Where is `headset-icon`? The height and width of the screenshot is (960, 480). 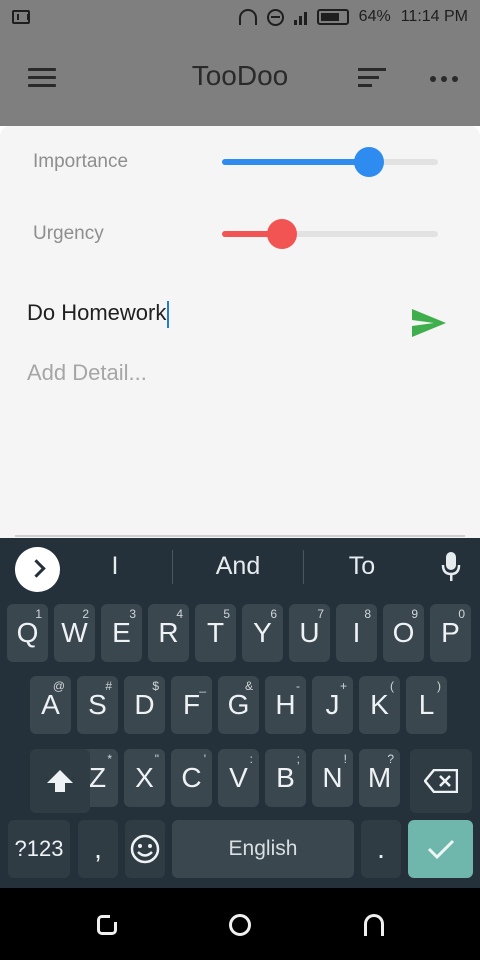 headset-icon is located at coordinates (247, 17).